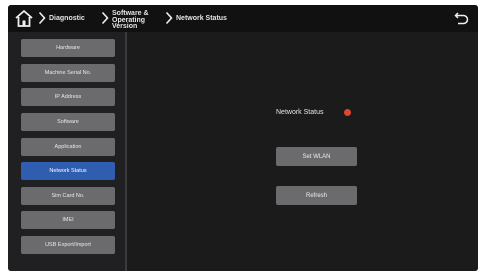 The height and width of the screenshot is (277, 486). Describe the element at coordinates (24, 18) in the screenshot. I see `home-icon` at that location.